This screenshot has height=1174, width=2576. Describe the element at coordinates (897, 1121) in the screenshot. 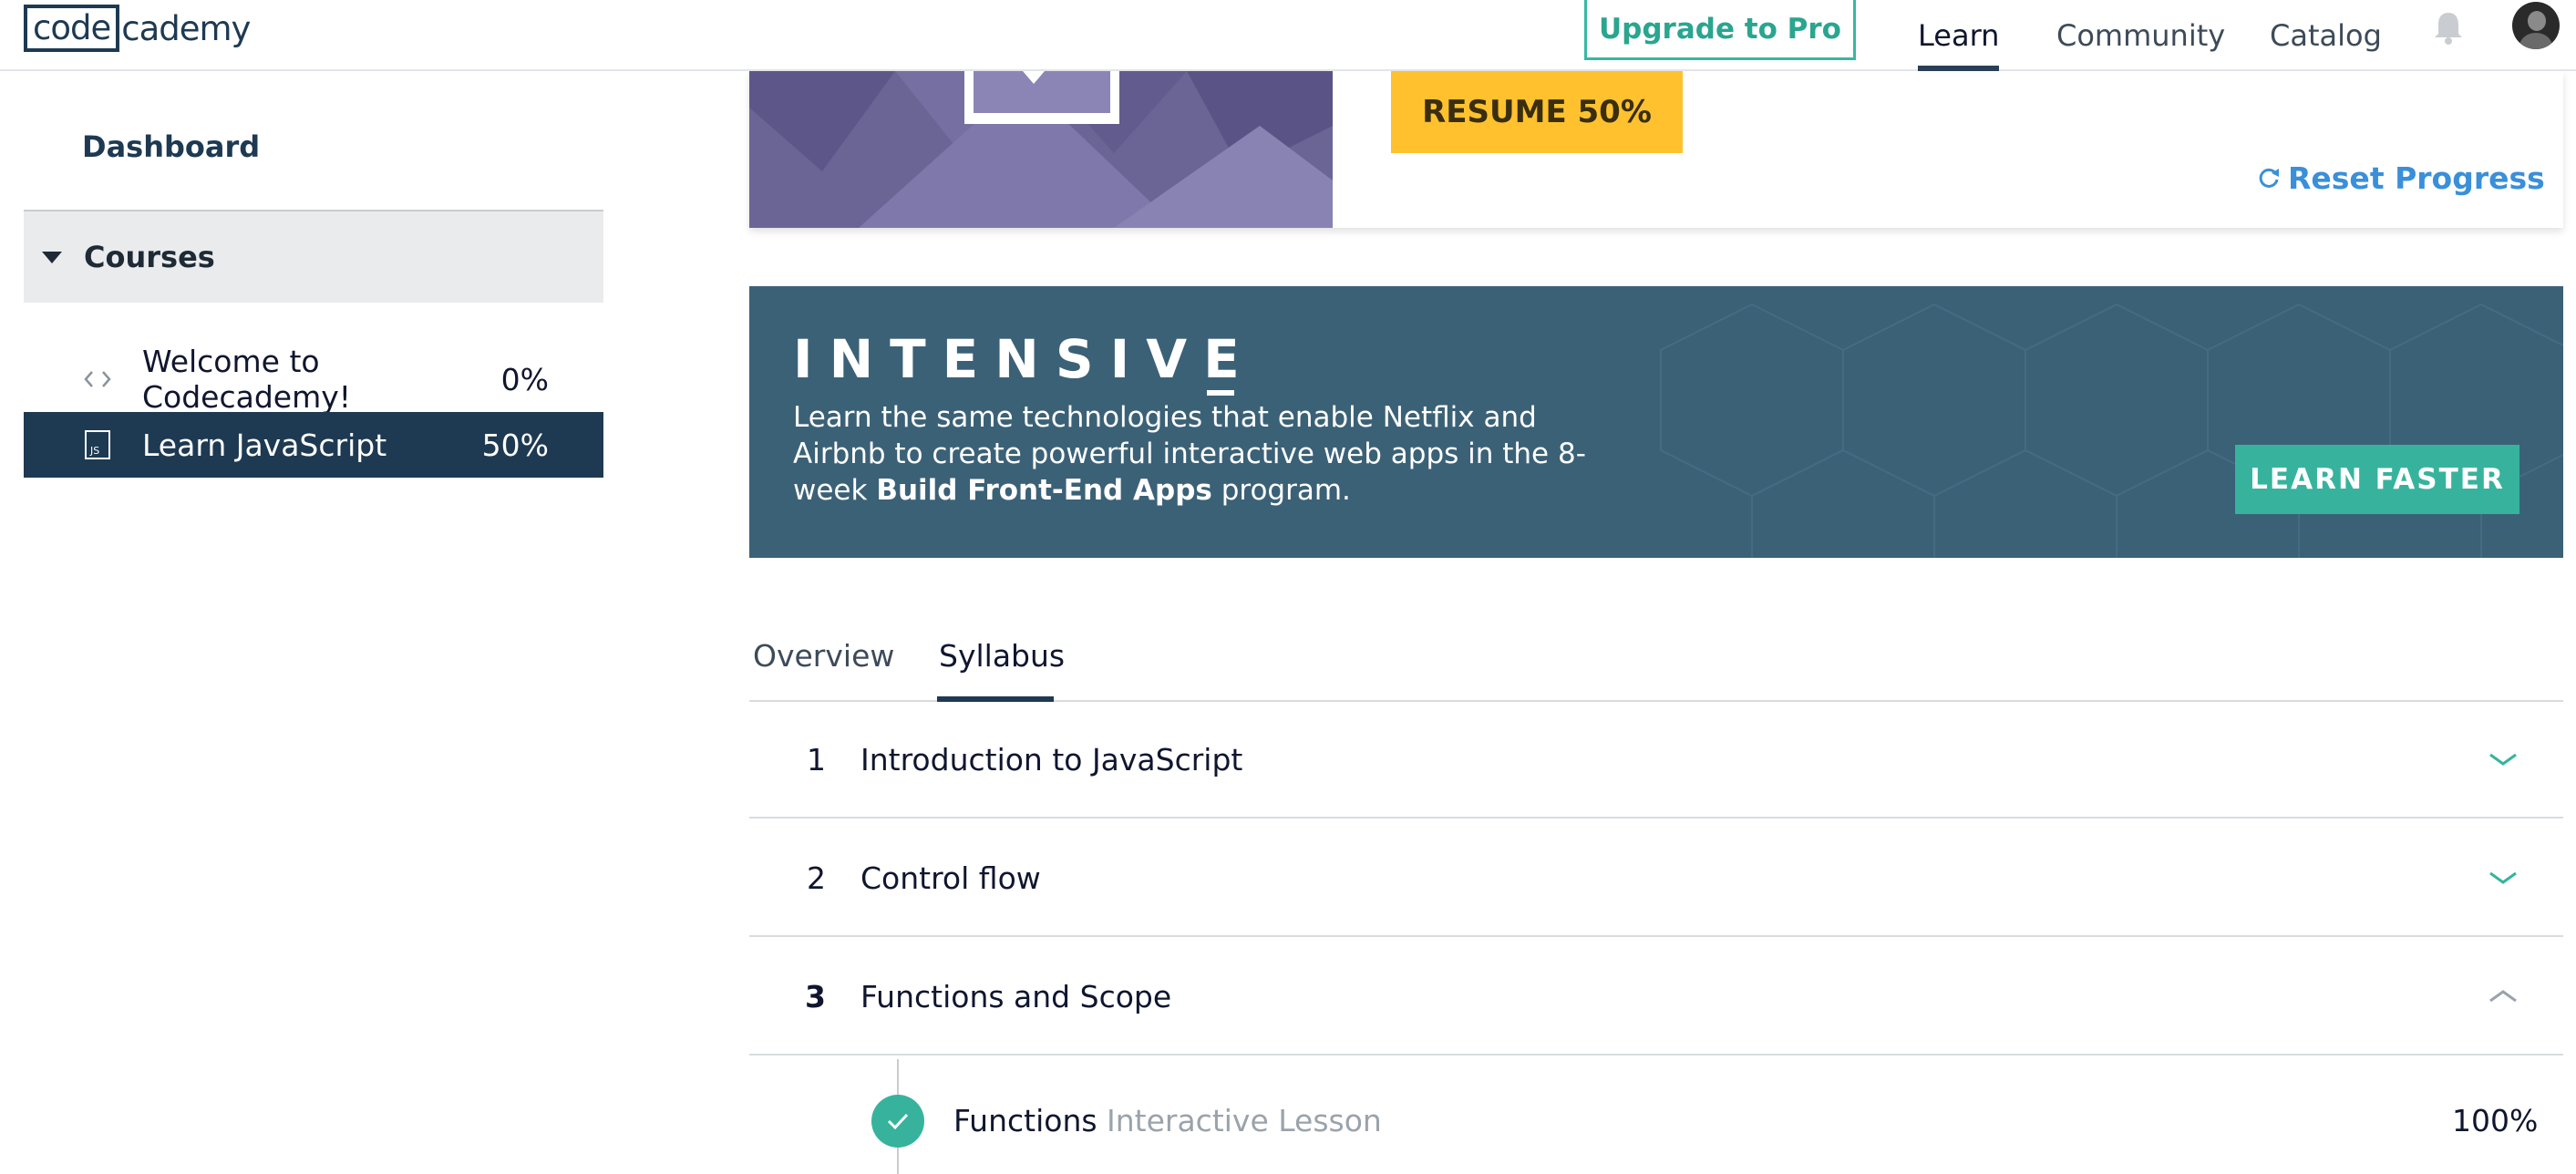

I see `check-icon` at that location.